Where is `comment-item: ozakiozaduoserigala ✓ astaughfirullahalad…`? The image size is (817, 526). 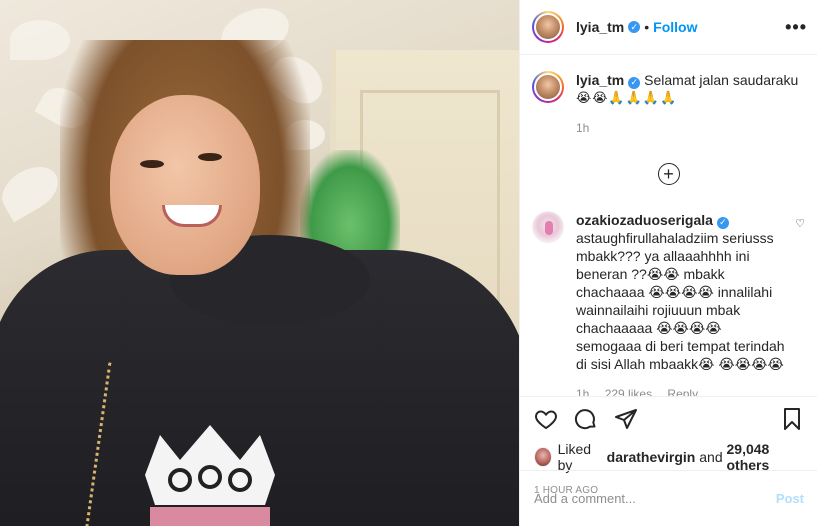 comment-item: ozakiozaduoserigala ✓ astaughfirullahalad… is located at coordinates (668, 303).